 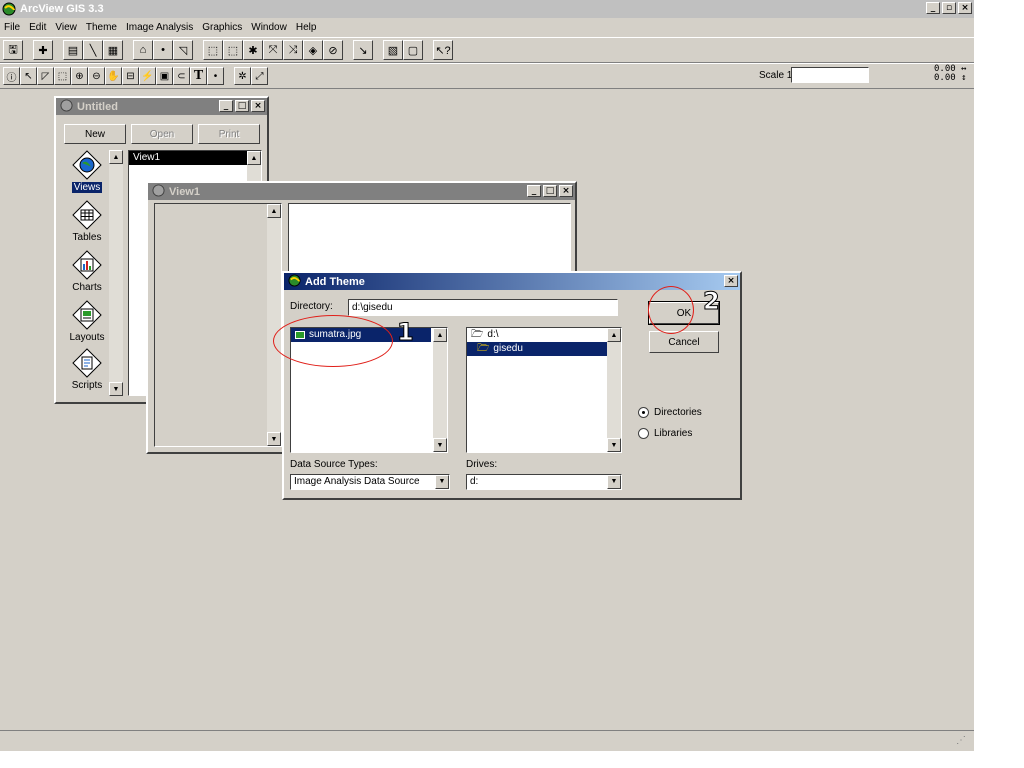 What do you see at coordinates (487, 9) in the screenshot?
I see `app-title-bar: ArcView GIS 3.3 _ ▫ ×` at bounding box center [487, 9].